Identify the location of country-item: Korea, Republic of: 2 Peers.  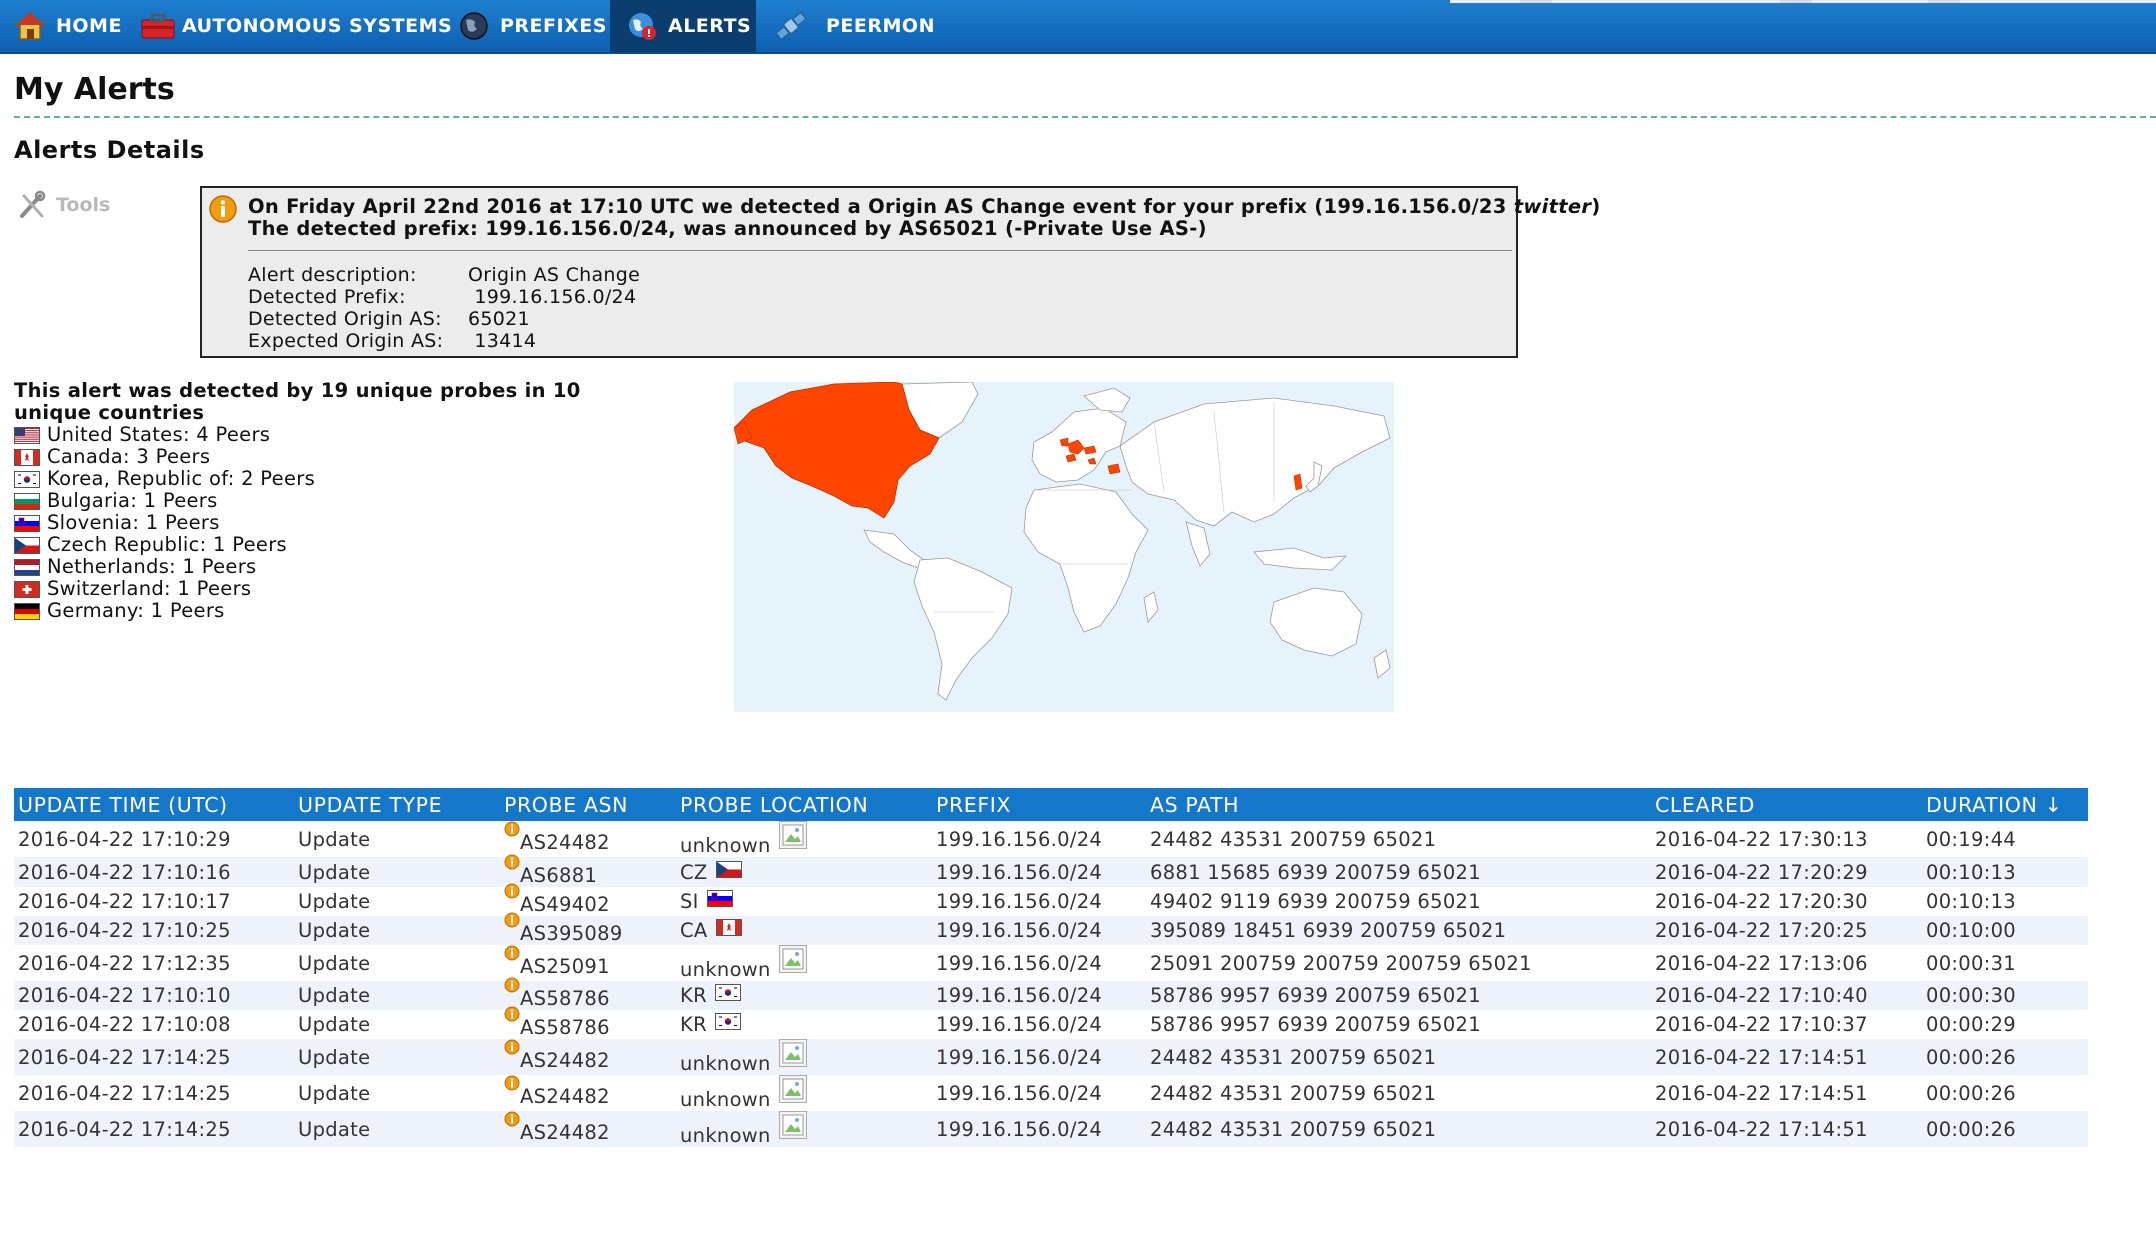
(334, 479).